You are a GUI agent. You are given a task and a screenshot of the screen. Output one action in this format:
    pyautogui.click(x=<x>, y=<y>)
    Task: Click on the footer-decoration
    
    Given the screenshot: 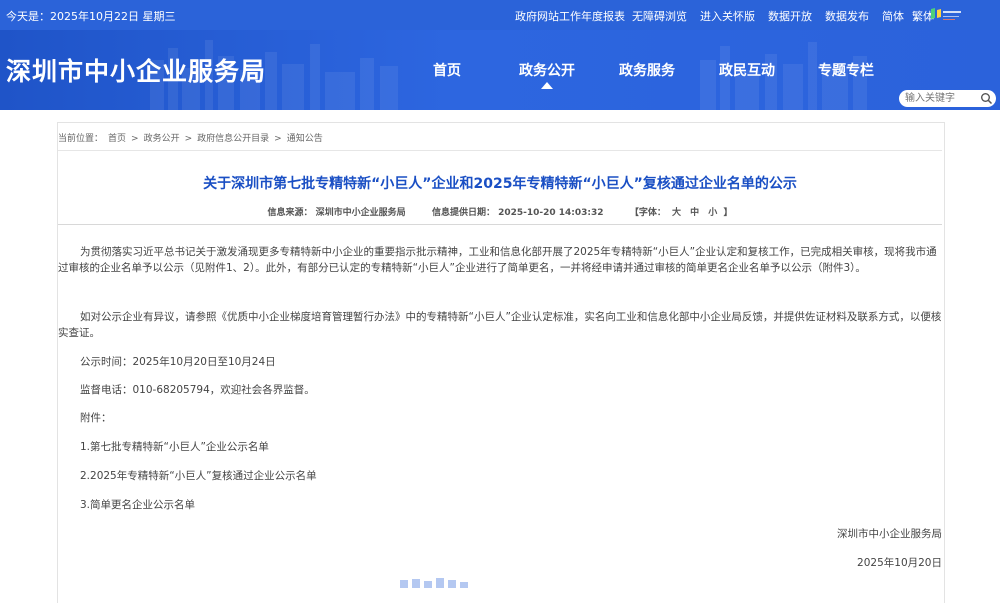 What is the action you would take?
    pyautogui.click(x=434, y=583)
    